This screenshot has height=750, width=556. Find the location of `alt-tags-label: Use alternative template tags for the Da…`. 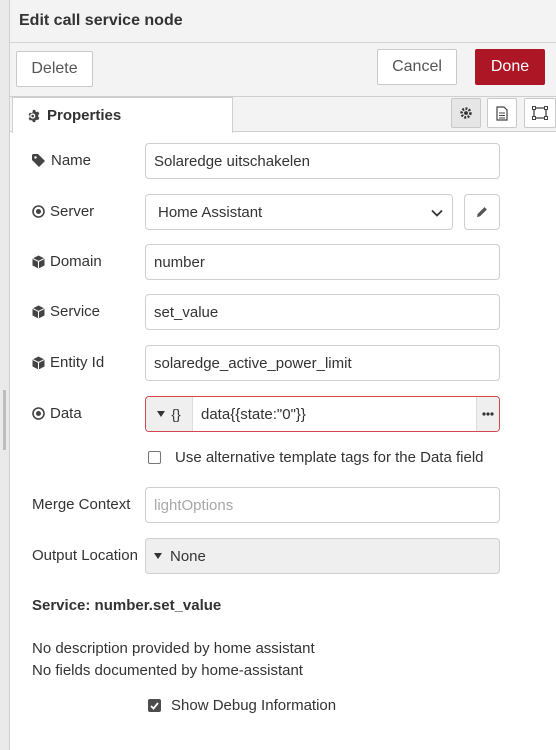

alt-tags-label: Use alternative template tags for the Da… is located at coordinates (329, 457).